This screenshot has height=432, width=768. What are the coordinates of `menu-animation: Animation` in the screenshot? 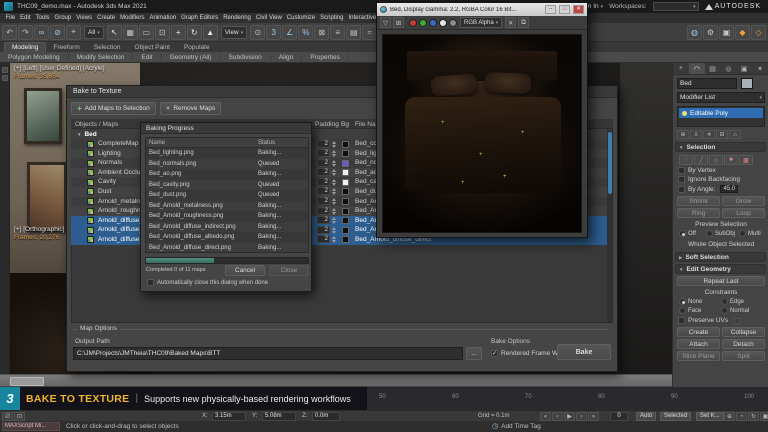 It's located at (163, 18).